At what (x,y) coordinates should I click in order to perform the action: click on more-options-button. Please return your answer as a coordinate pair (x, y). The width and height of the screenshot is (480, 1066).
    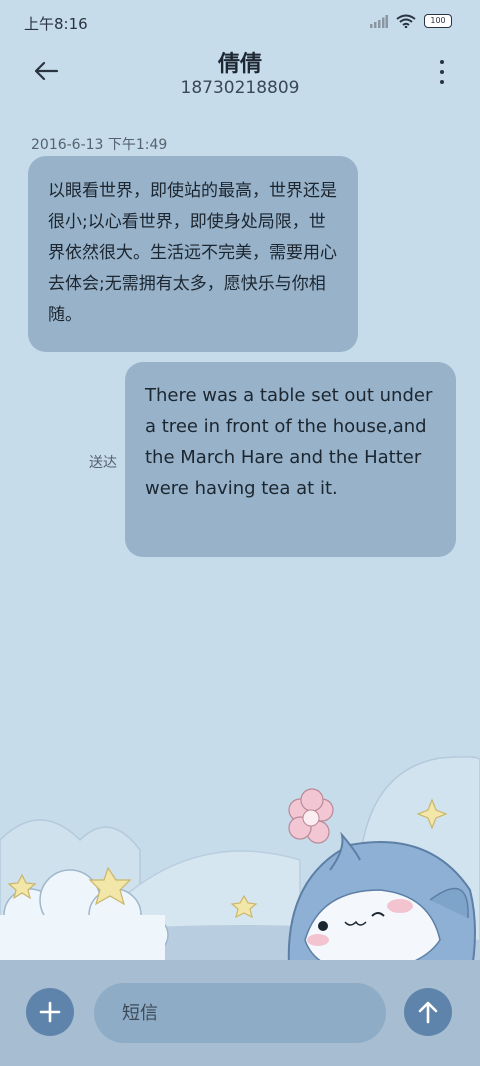
    Looking at the image, I should click on (442, 72).